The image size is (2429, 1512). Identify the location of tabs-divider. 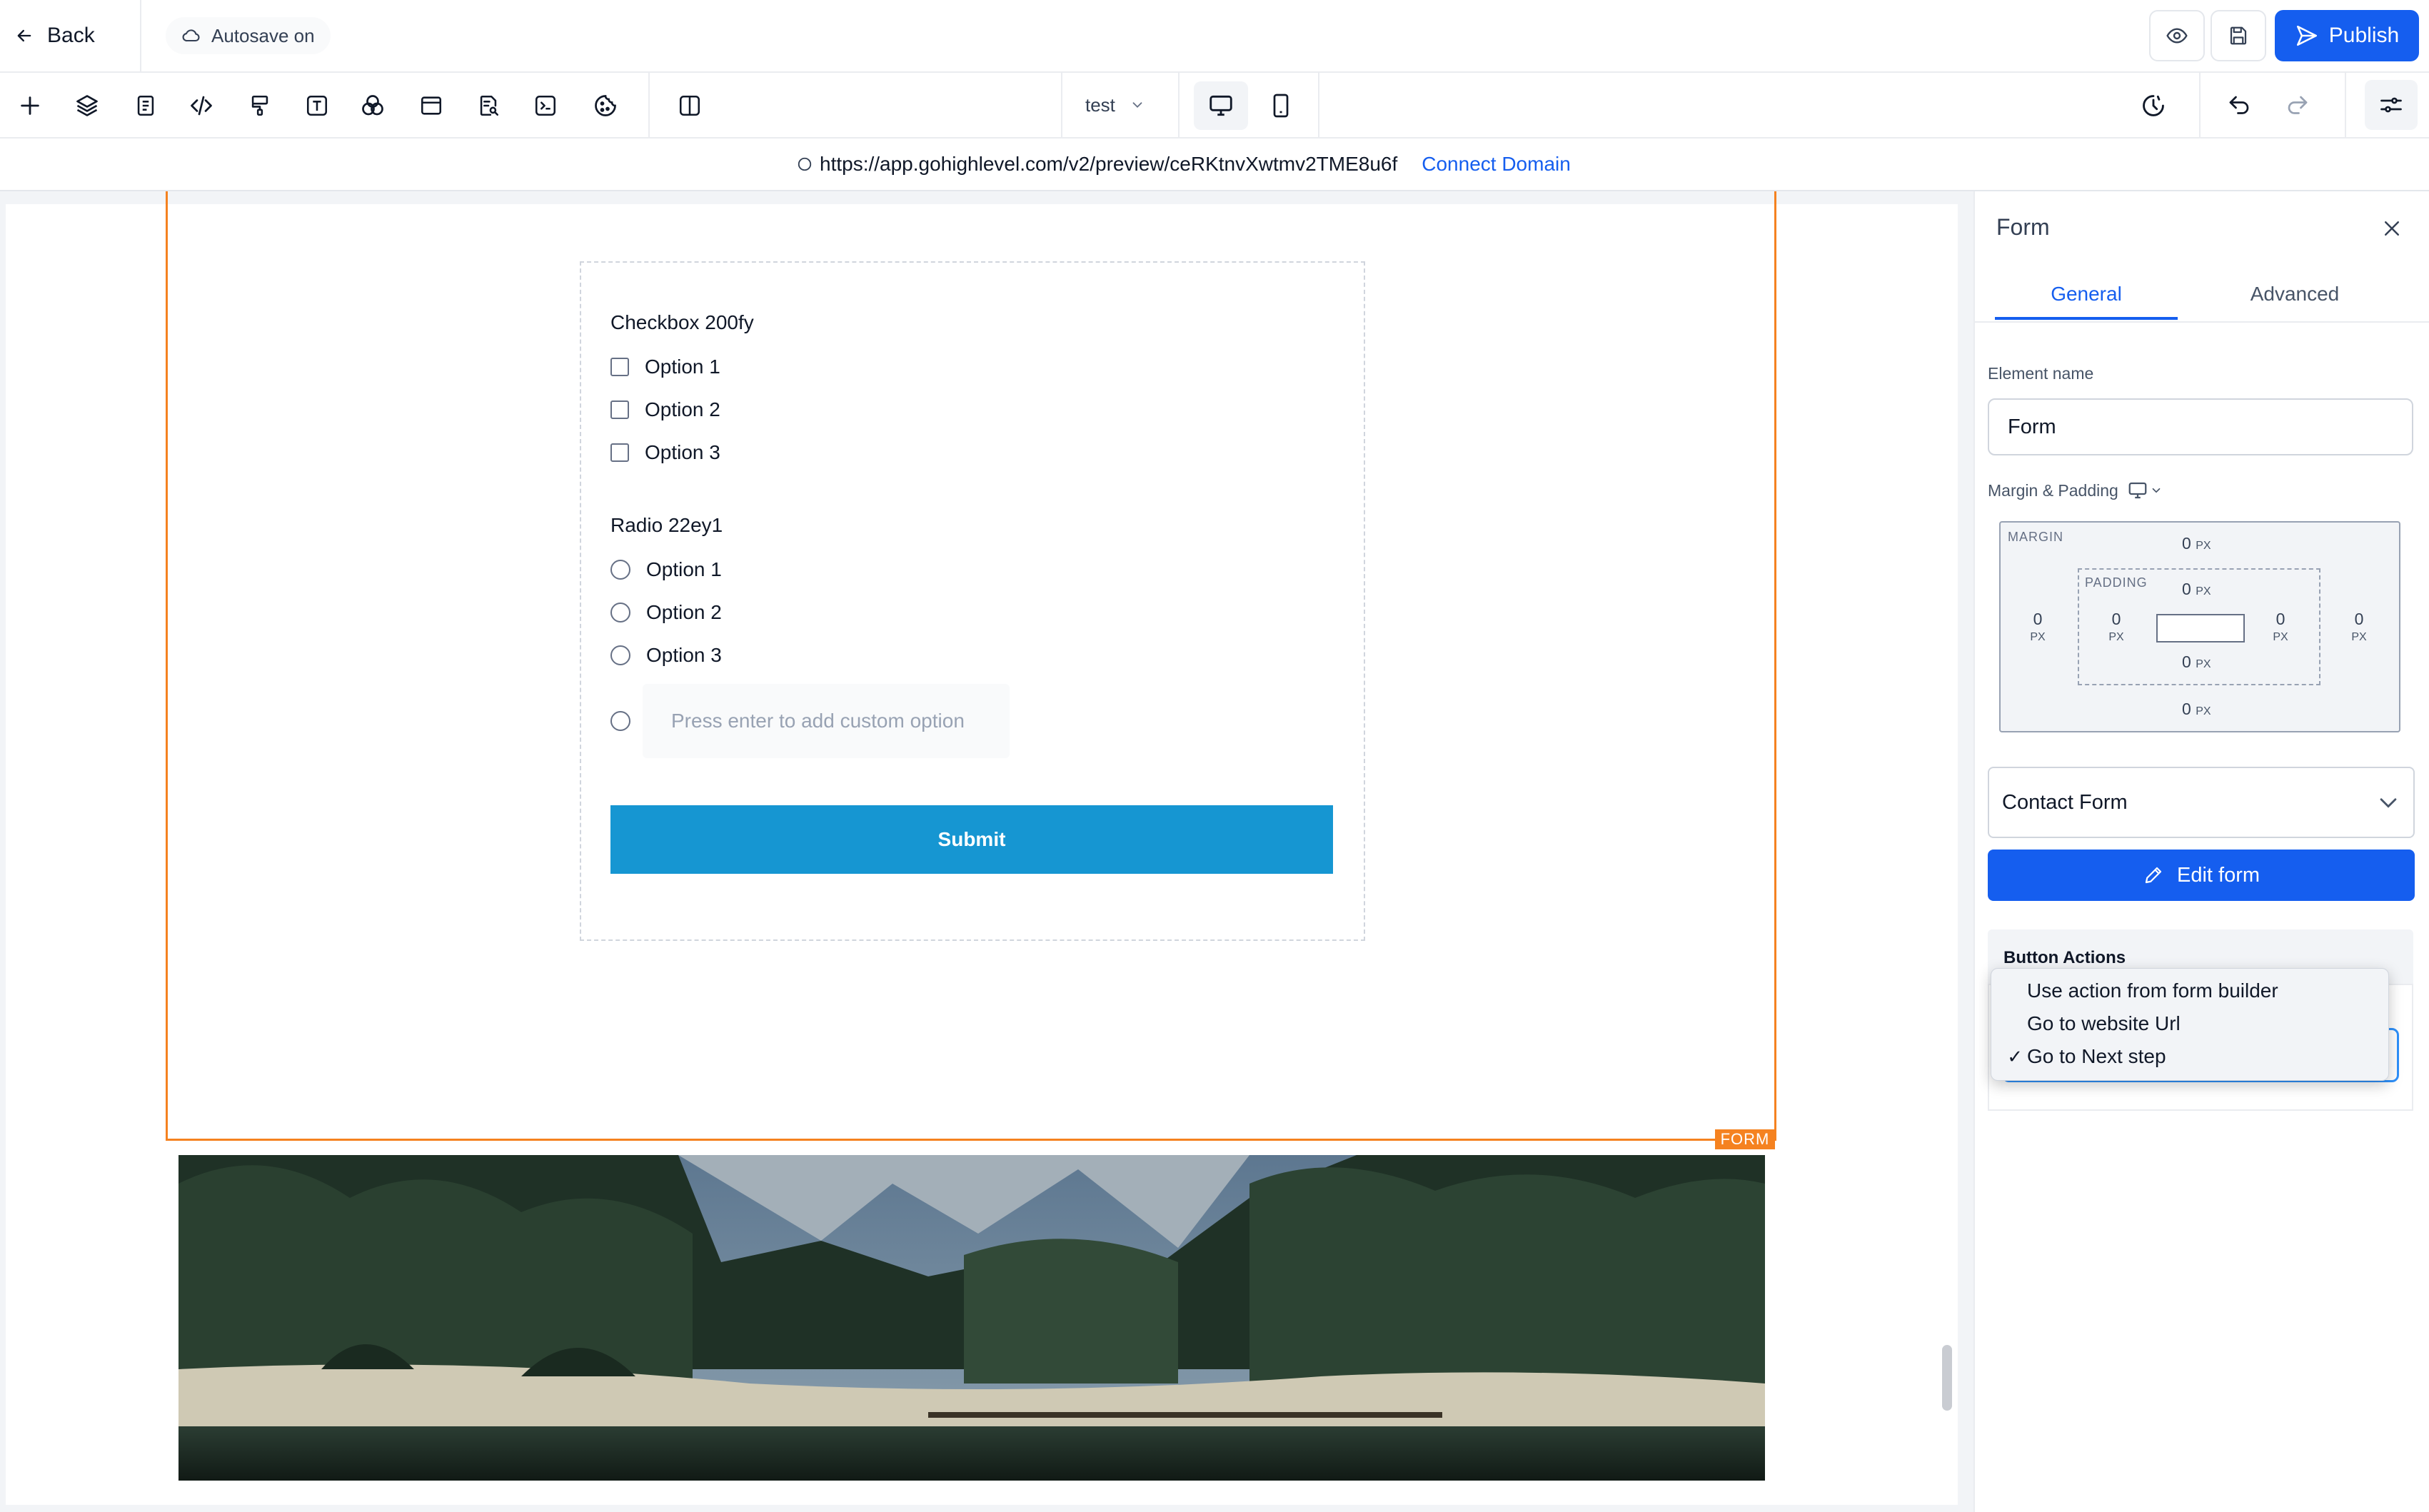
(2202, 322).